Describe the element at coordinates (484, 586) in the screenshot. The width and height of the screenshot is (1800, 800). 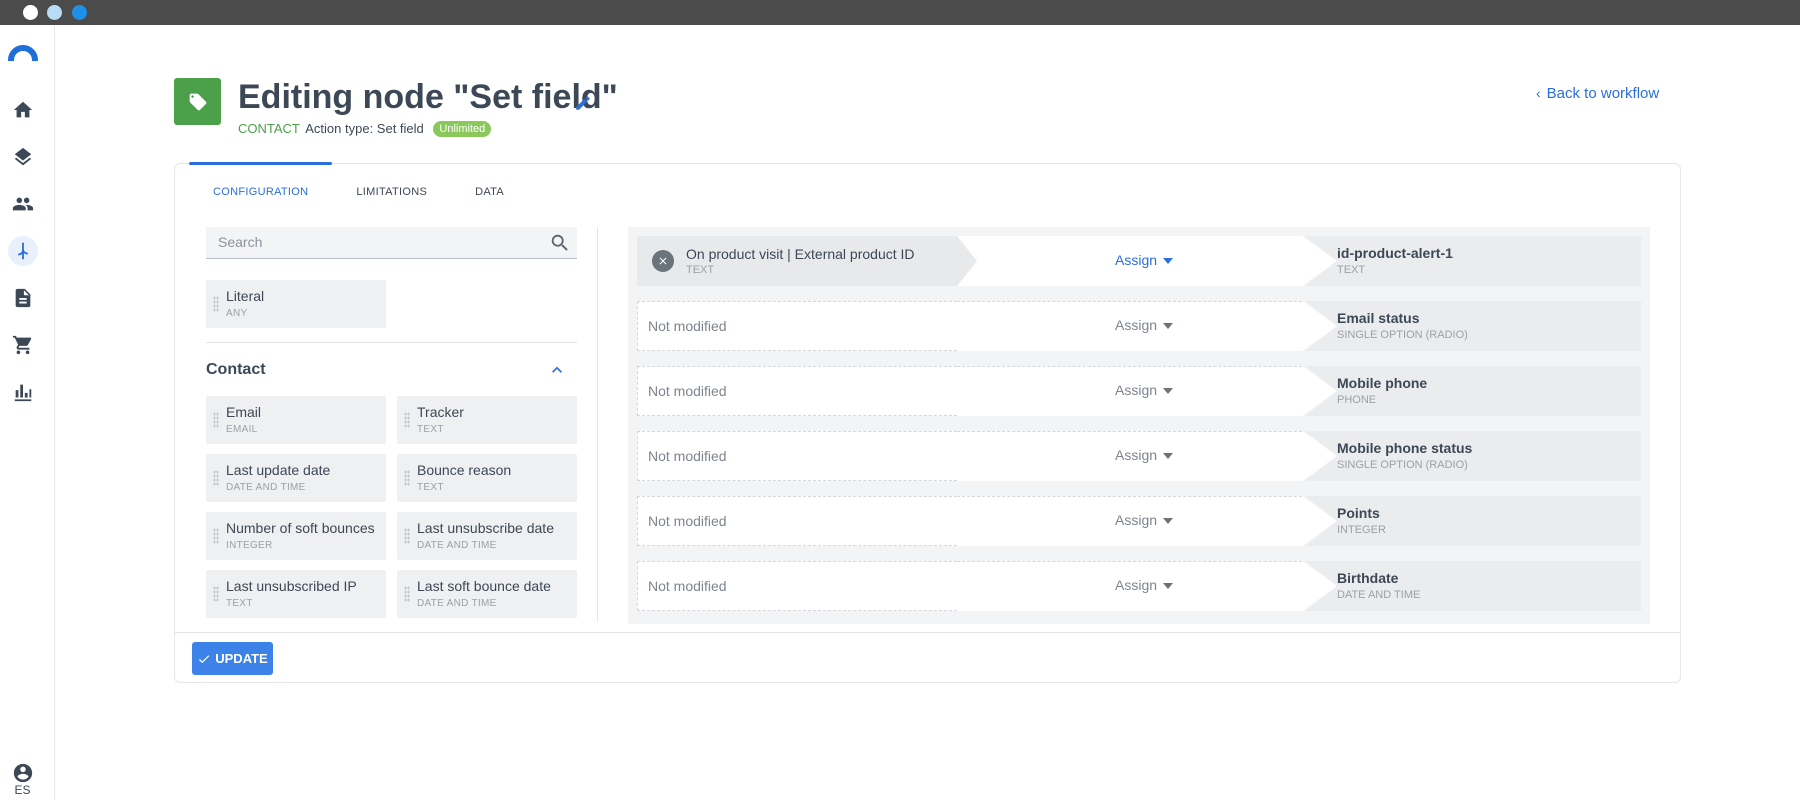
I see `field-name: Last soft bounce date` at that location.